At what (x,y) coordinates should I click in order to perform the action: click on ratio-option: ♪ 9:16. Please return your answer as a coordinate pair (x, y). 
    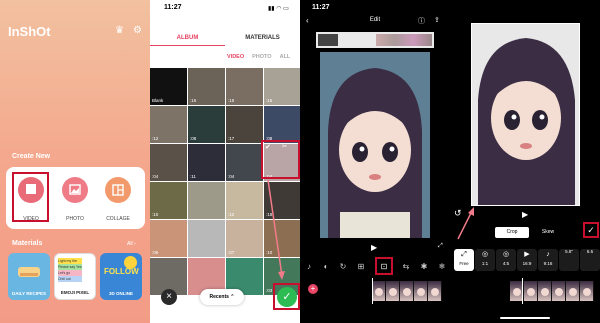
    Looking at the image, I should click on (548, 260).